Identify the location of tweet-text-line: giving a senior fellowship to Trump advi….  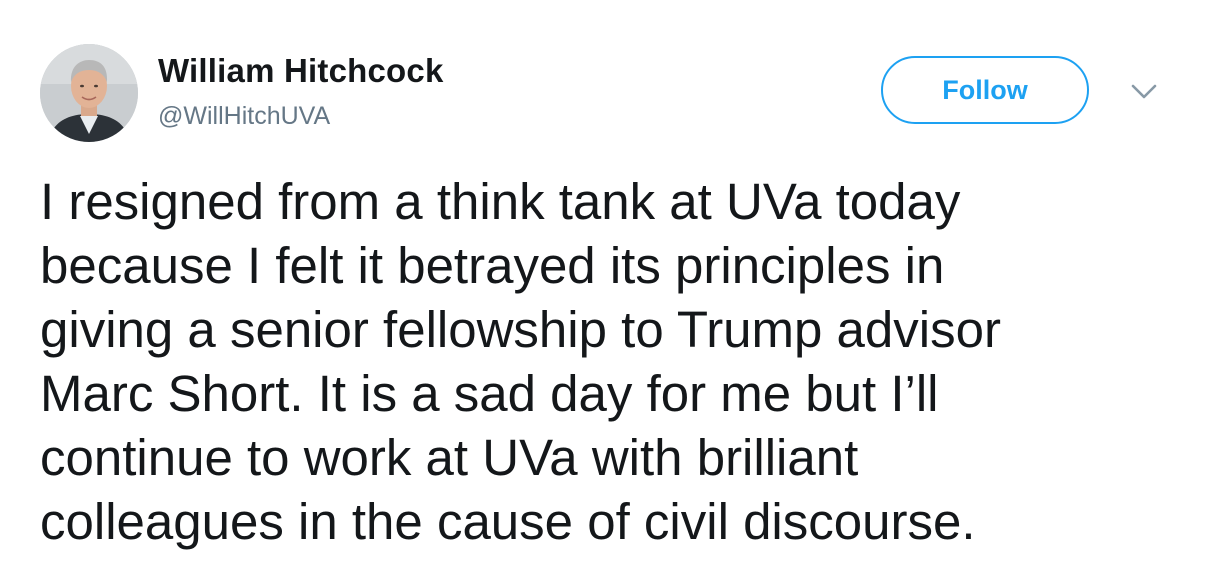
(520, 329).